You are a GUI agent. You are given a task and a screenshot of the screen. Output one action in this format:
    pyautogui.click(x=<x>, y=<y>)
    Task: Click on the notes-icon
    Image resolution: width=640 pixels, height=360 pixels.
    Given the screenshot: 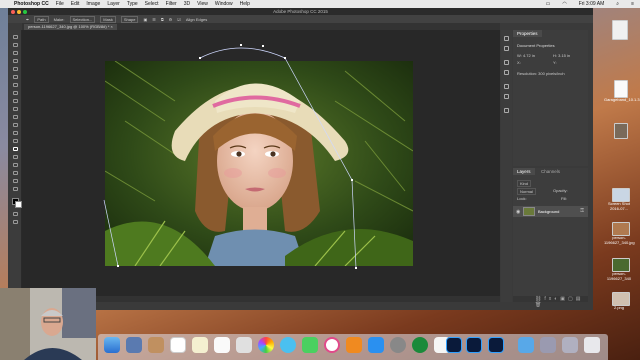 What is the action you would take?
    pyautogui.click(x=200, y=345)
    